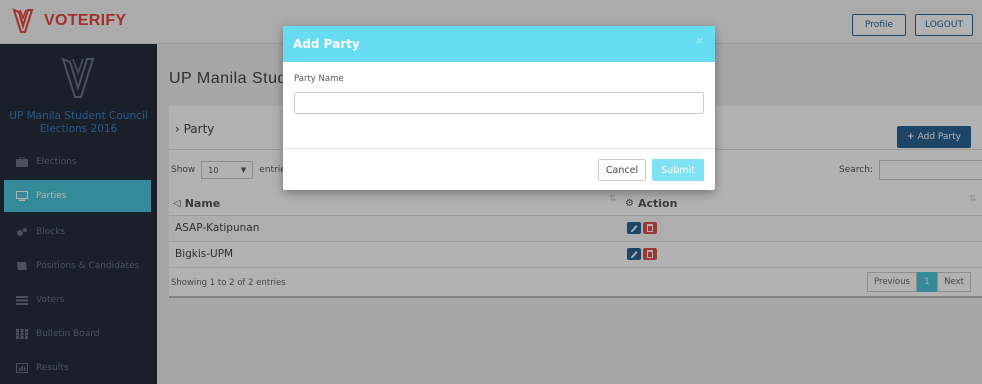  Describe the element at coordinates (499, 44) in the screenshot. I see `modal-header: Add Party ×` at that location.